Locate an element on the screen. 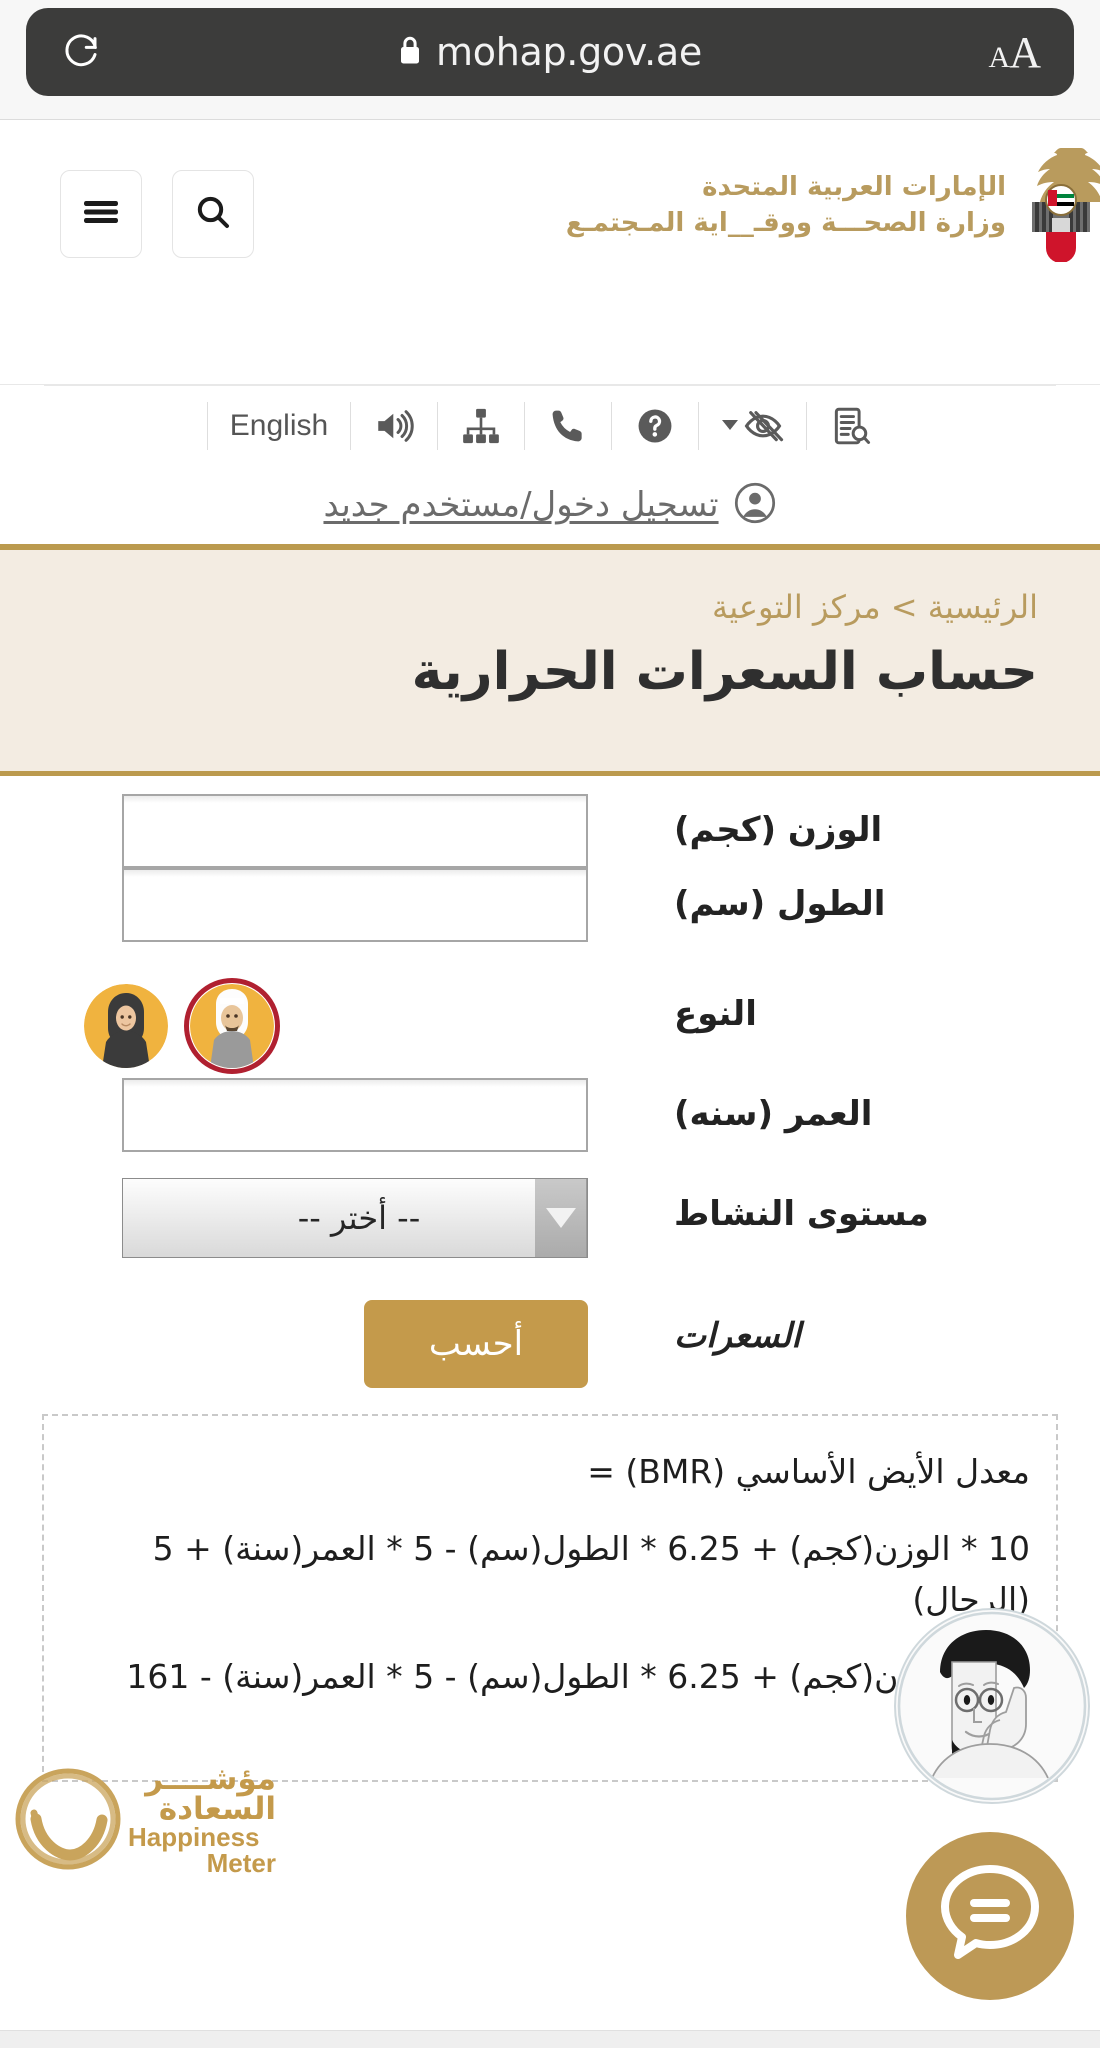  chat-button is located at coordinates (990, 1916).